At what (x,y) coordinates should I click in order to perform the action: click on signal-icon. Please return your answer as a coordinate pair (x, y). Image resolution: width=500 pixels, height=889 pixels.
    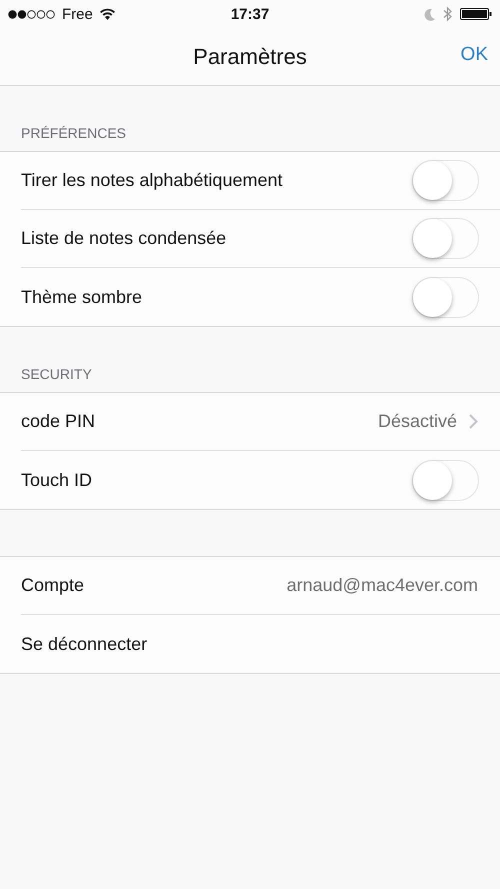
    Looking at the image, I should click on (32, 14).